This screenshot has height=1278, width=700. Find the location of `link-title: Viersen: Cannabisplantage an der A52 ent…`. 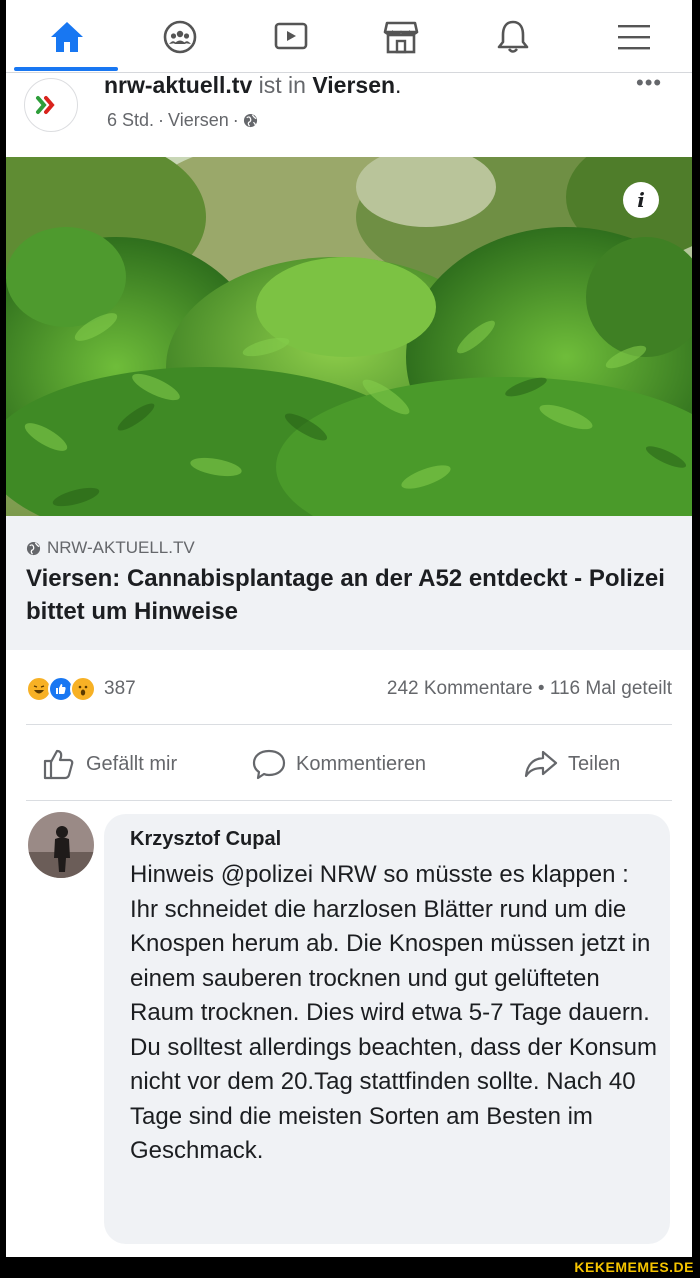

link-title: Viersen: Cannabisplantage an der A52 ent… is located at coordinates (356, 595).